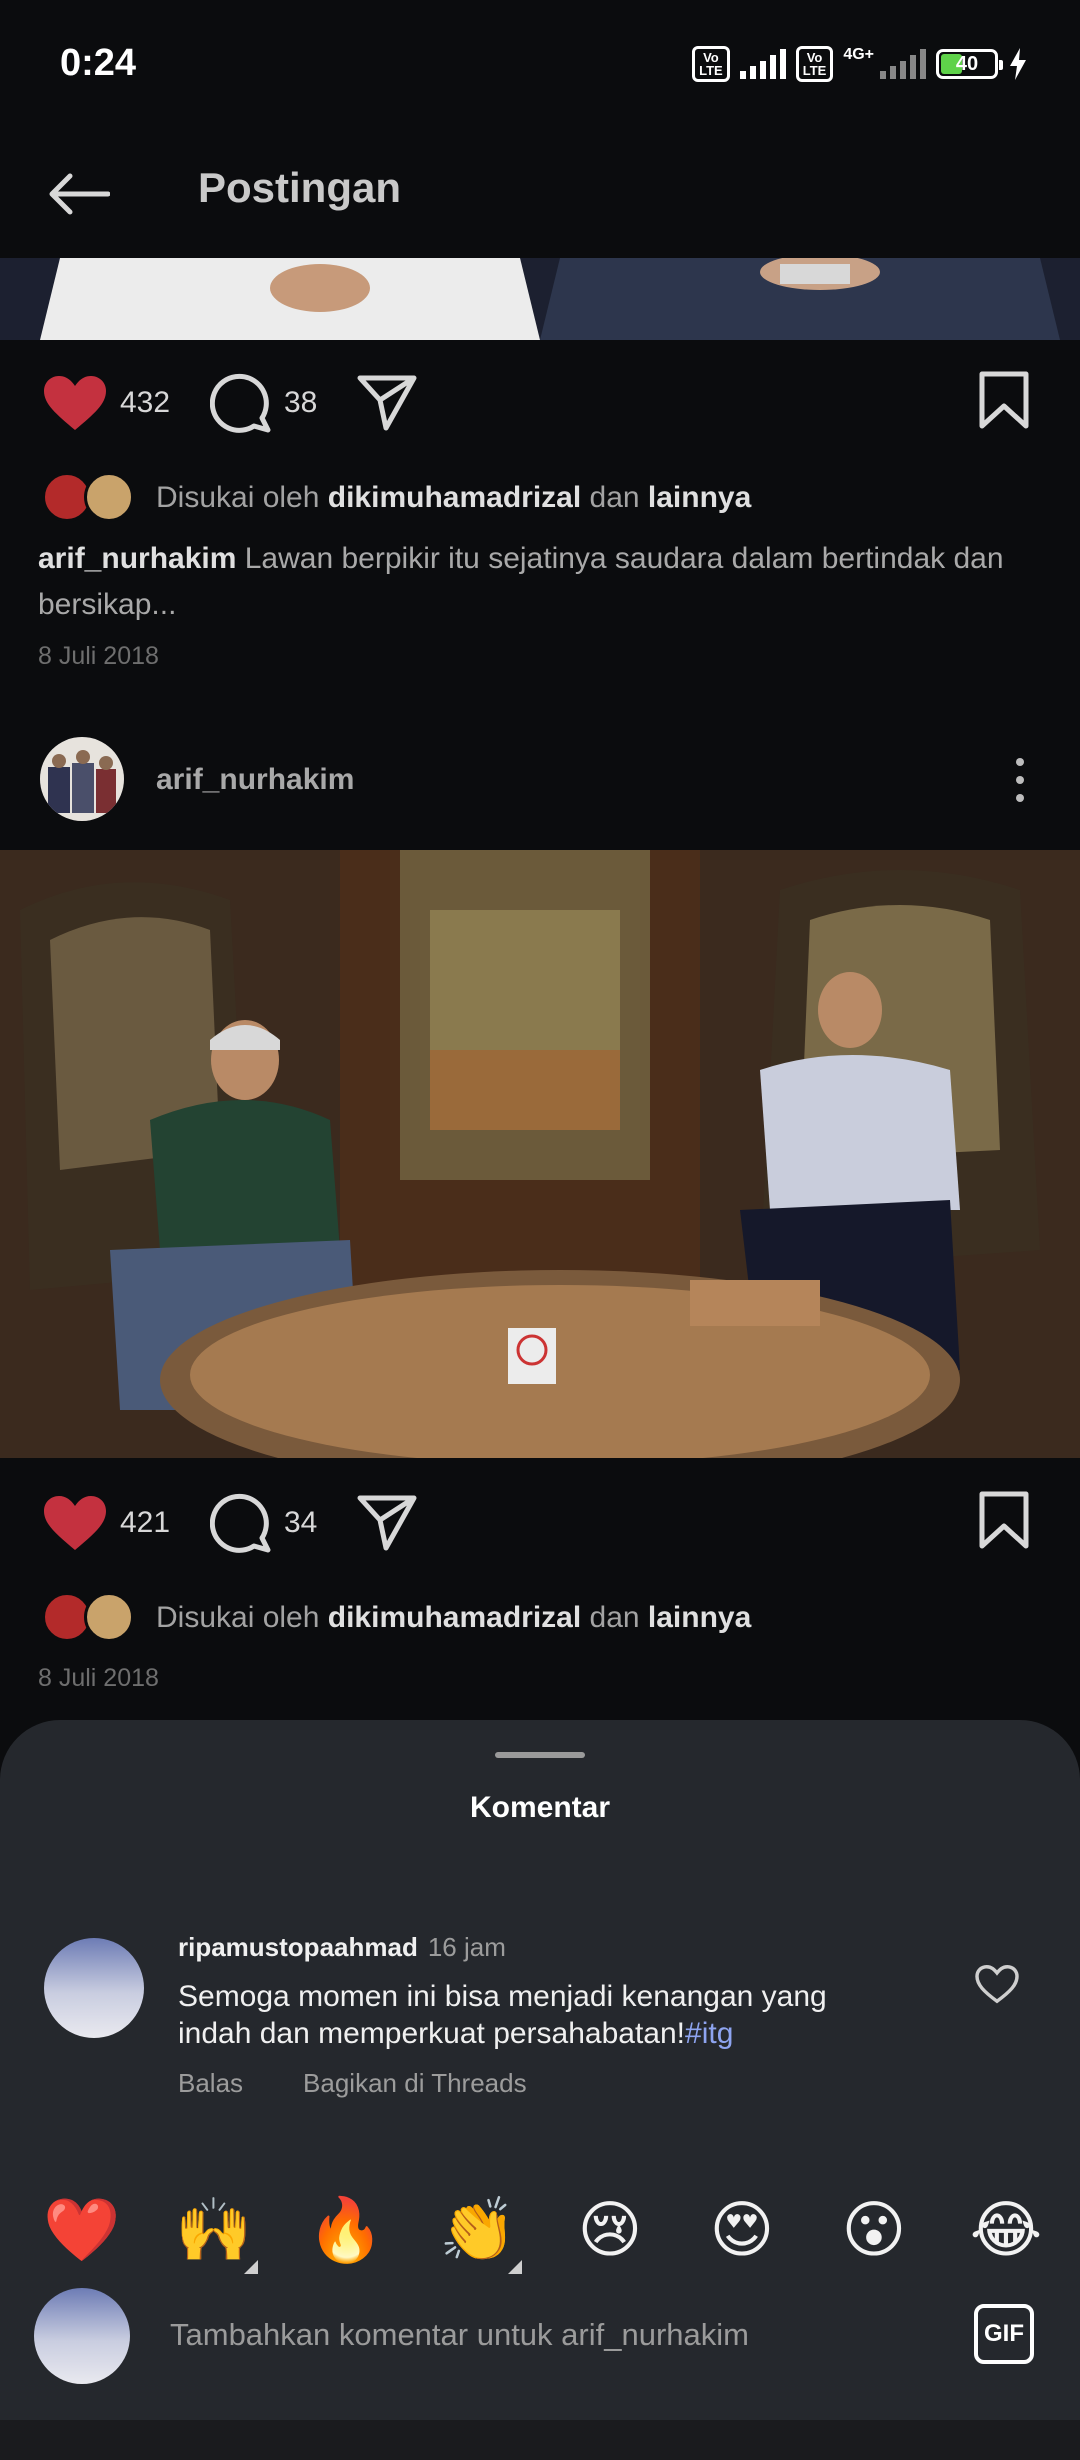 This screenshot has width=1080, height=2460. I want to click on arrow-left-icon, so click(79, 194).